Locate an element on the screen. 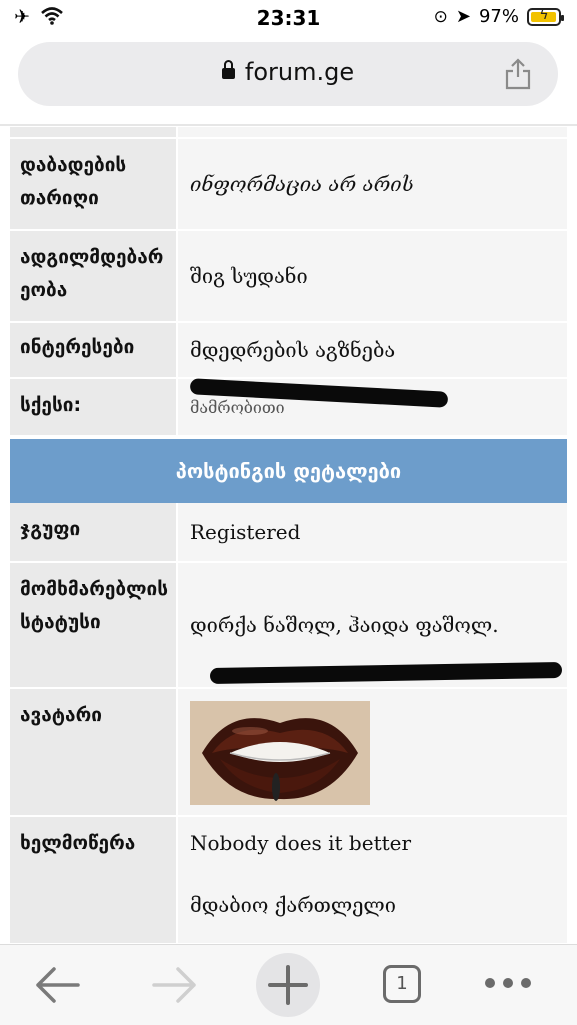 The image size is (577, 1025). avatar-image is located at coordinates (280, 753).